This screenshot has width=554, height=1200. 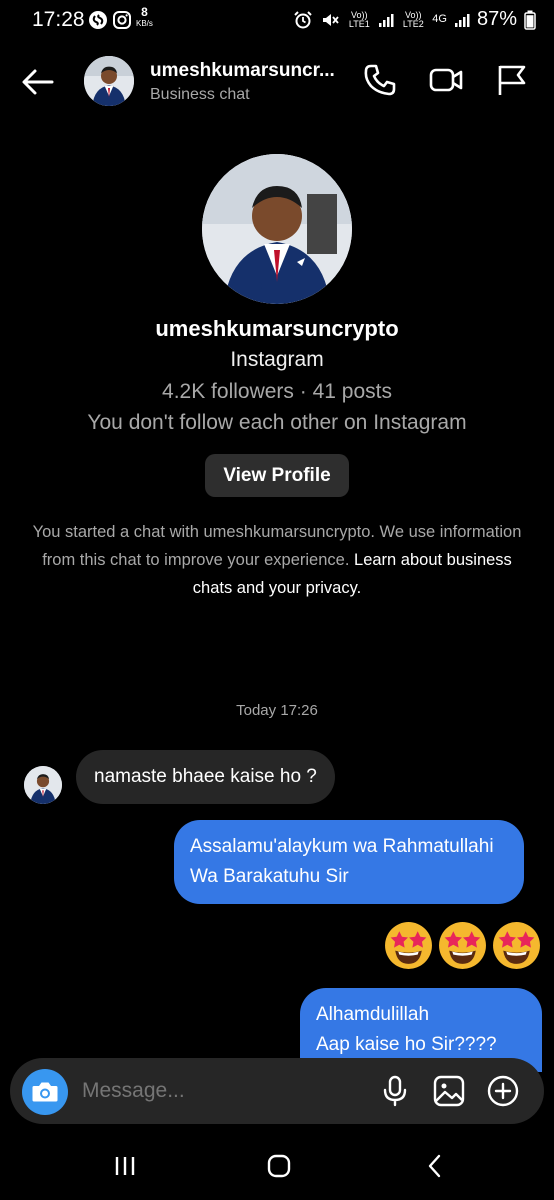 I want to click on status-right: Vo)) LTE1 Vo)) LTE2 4G 87%, so click(x=414, y=19).